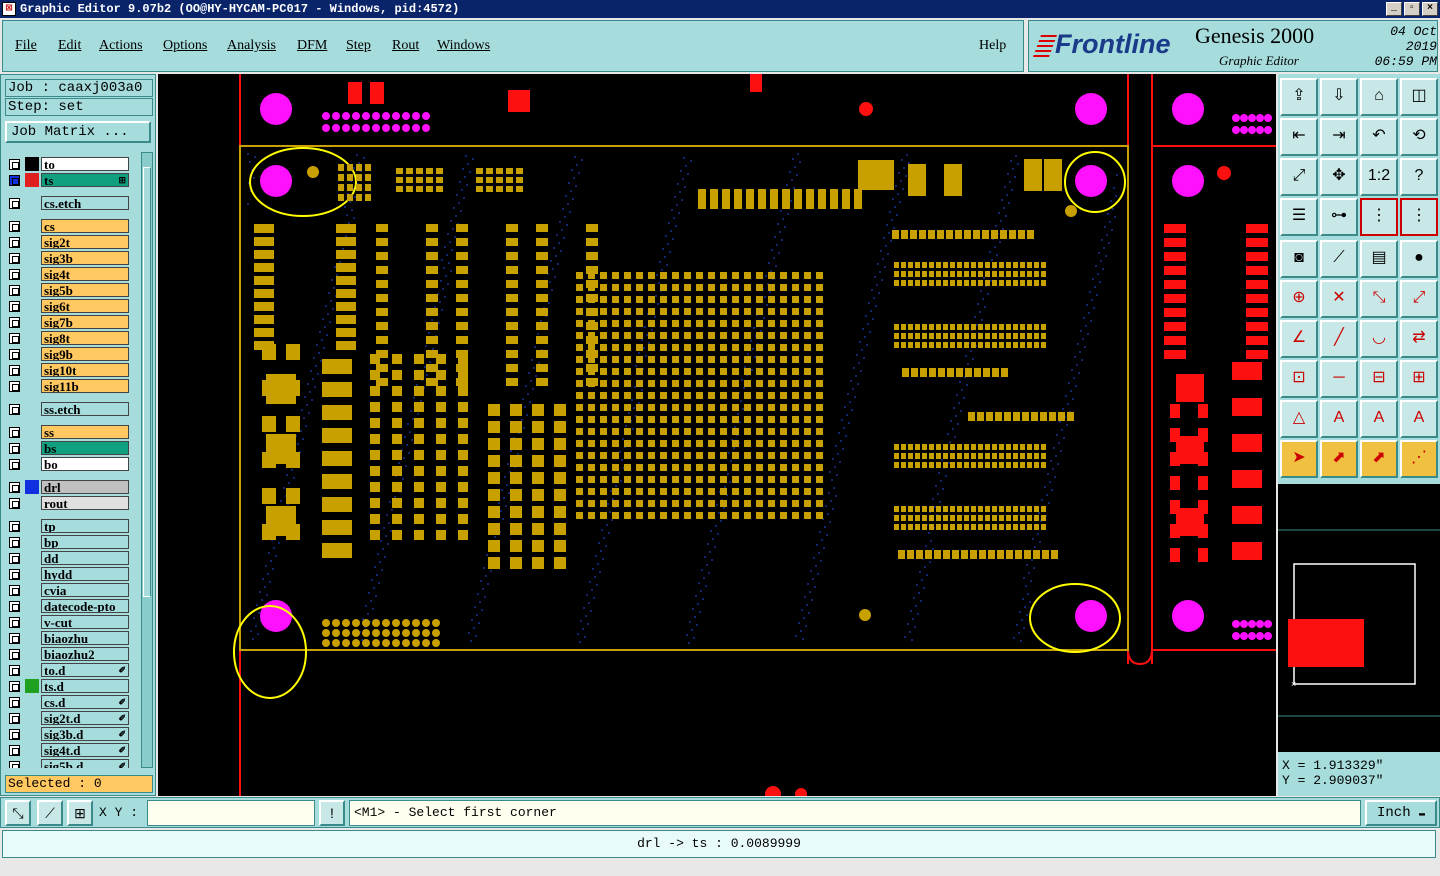 The height and width of the screenshot is (876, 1440). I want to click on arc-button: ◡, so click(1379, 339).